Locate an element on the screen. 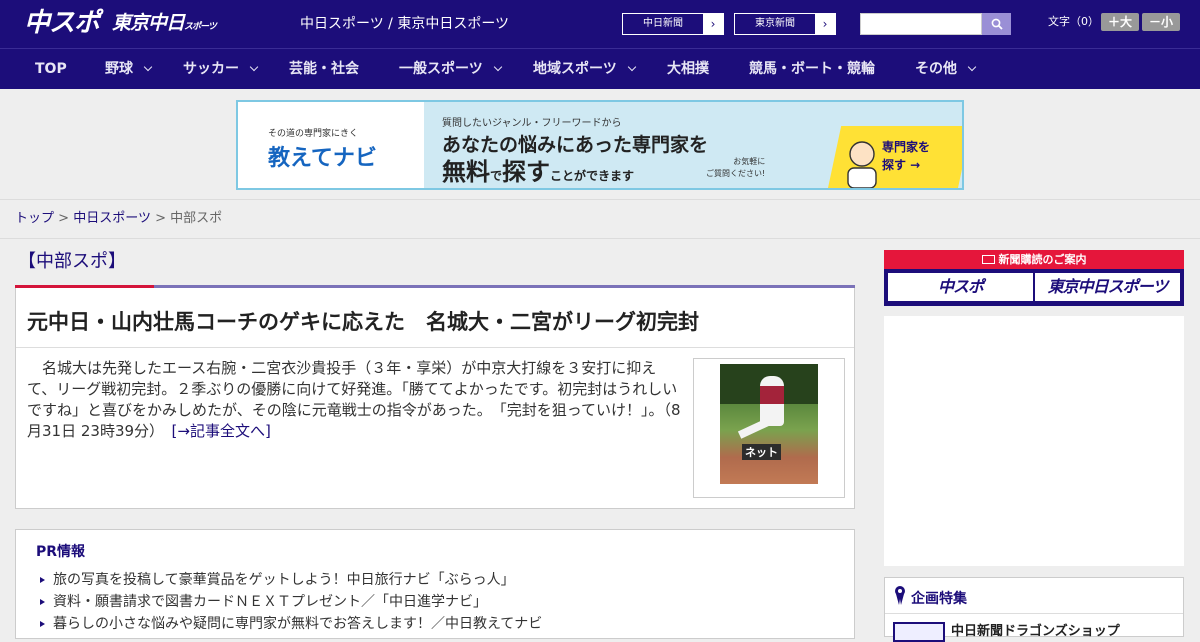 This screenshot has width=1200, height=642. search-button is located at coordinates (996, 24).